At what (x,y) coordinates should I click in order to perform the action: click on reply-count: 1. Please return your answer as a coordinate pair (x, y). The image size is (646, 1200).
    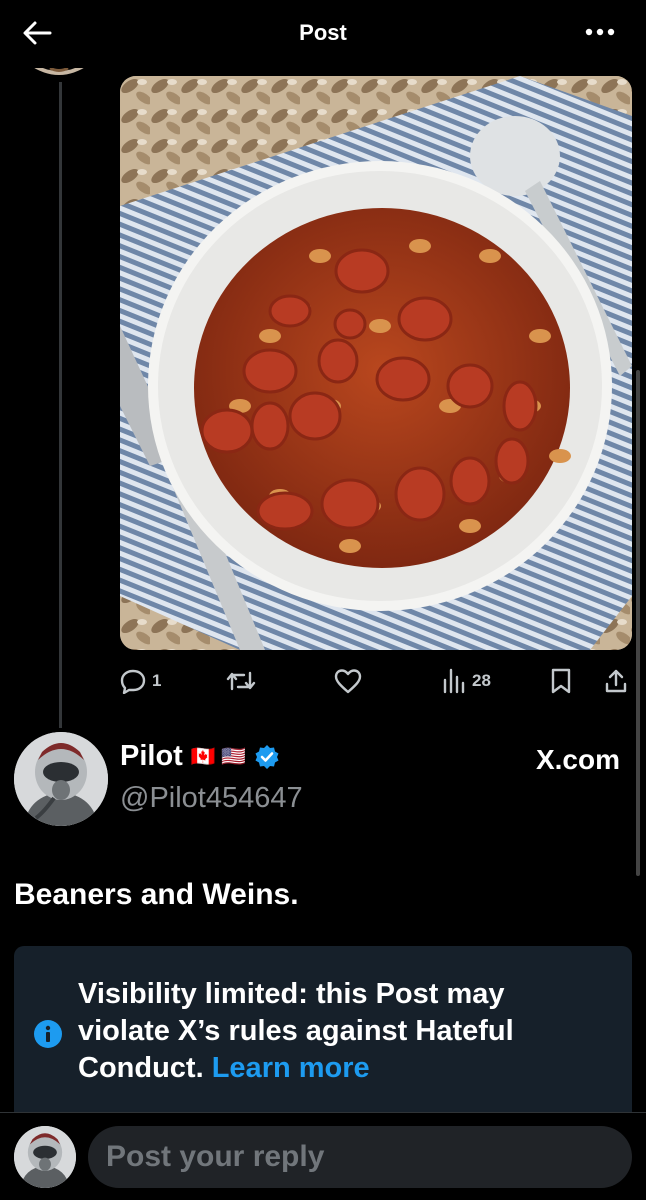
    Looking at the image, I should click on (157, 680).